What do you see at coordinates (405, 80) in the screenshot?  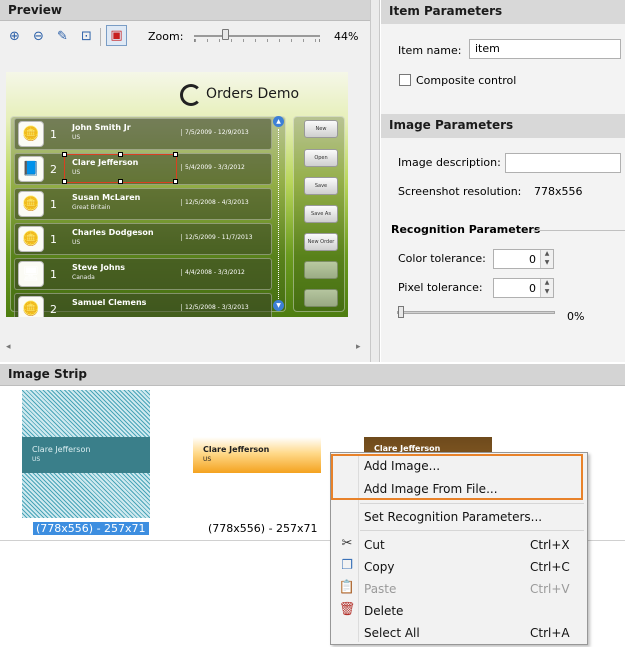 I see `composite-checkbox` at bounding box center [405, 80].